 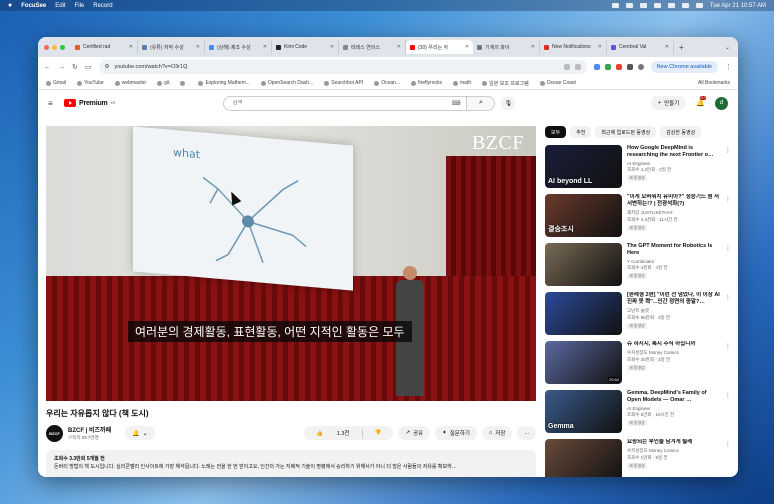 I want to click on bookmark-star-icon, so click(x=577, y=67).